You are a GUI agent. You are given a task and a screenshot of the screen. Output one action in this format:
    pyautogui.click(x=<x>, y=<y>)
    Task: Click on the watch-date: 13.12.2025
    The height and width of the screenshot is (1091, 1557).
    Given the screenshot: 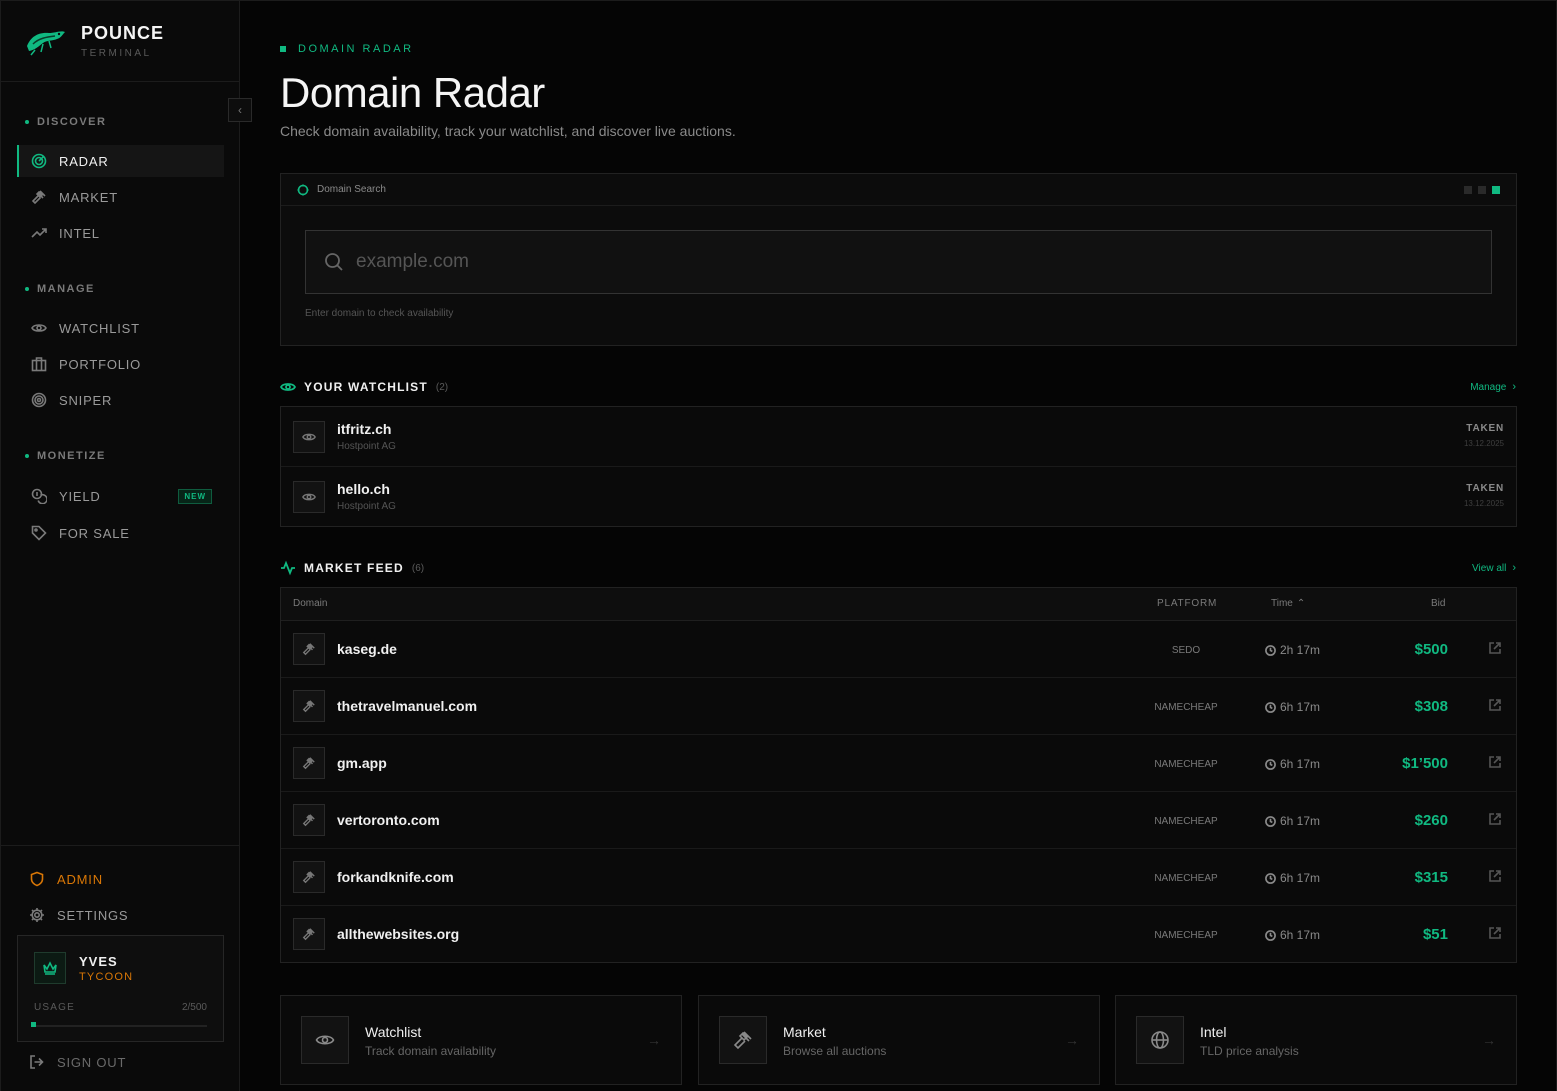 What is the action you would take?
    pyautogui.click(x=1483, y=443)
    